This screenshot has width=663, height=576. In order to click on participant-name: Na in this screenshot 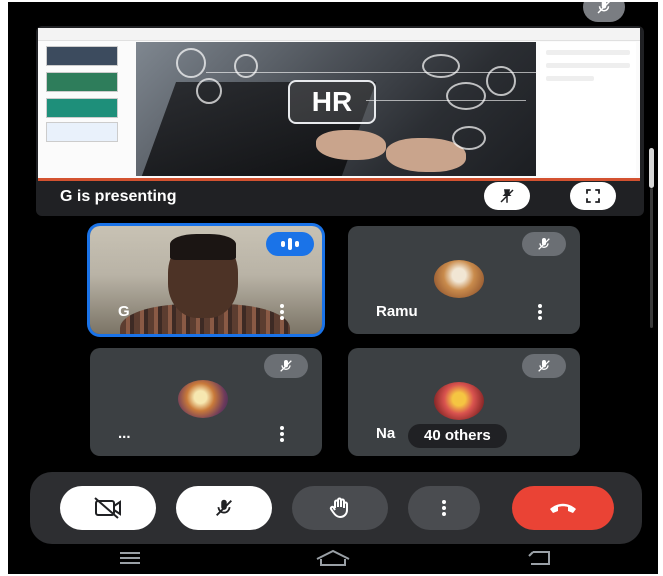, I will do `click(386, 433)`.